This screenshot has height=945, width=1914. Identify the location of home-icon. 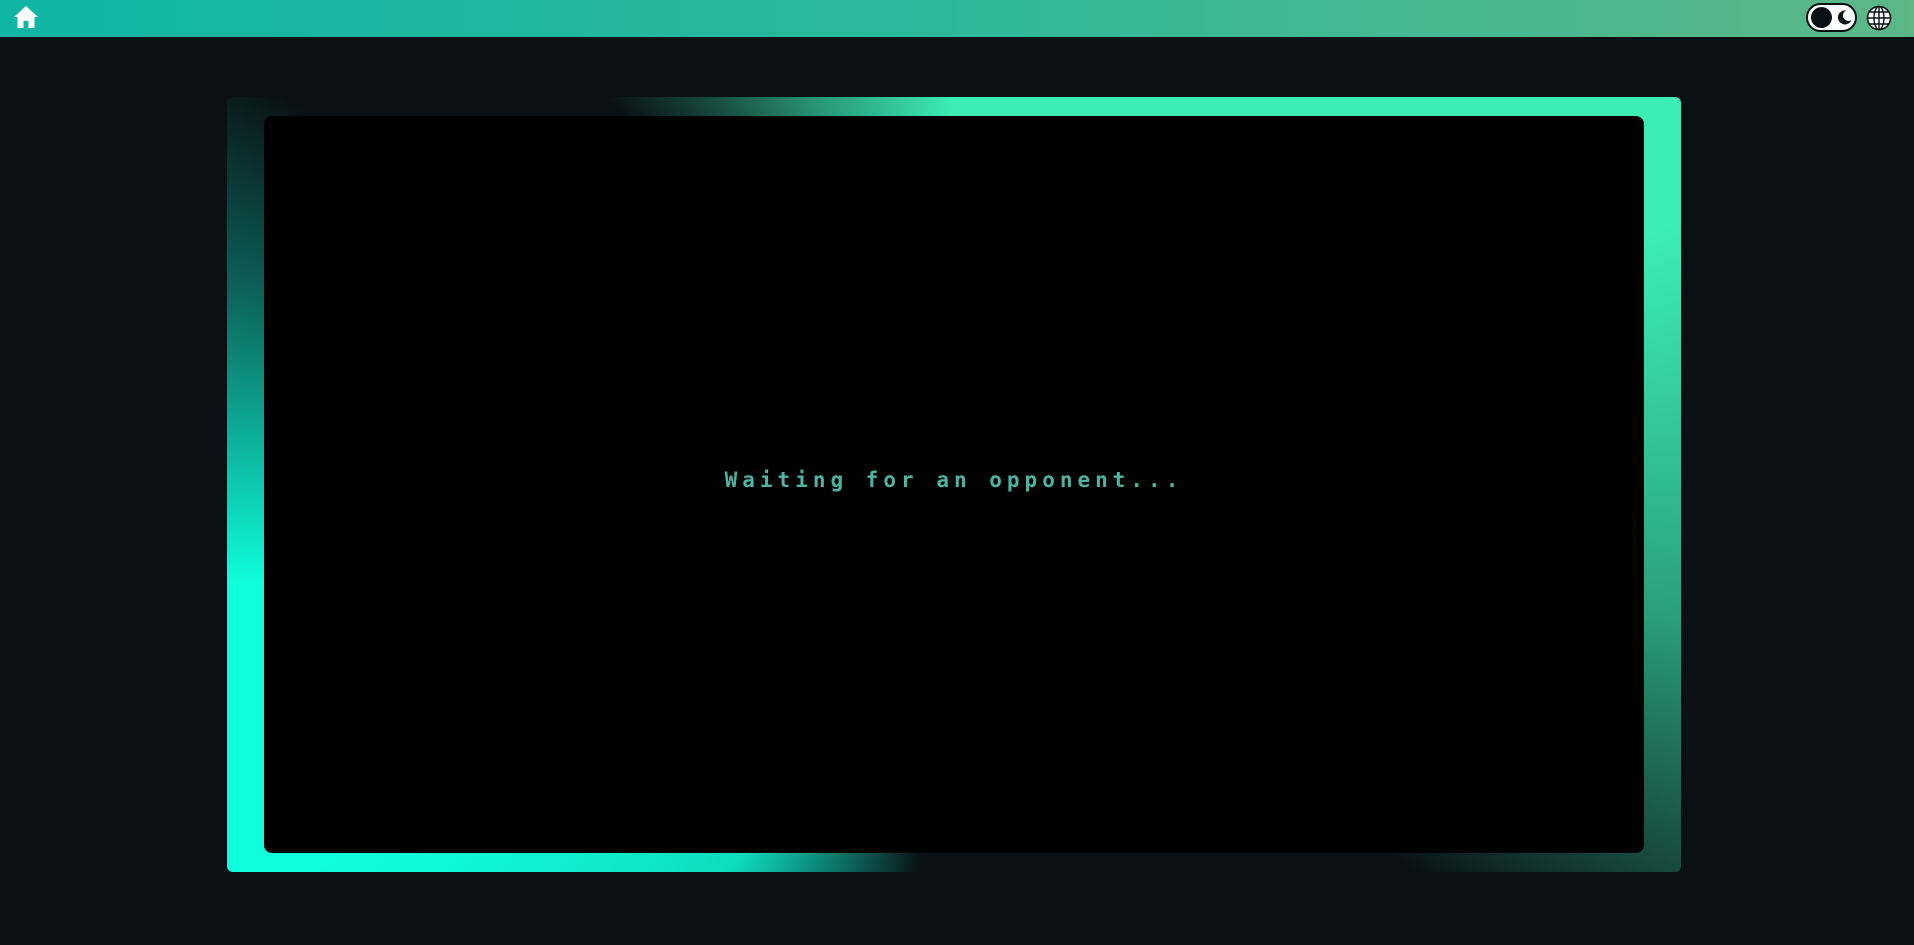
(26, 17).